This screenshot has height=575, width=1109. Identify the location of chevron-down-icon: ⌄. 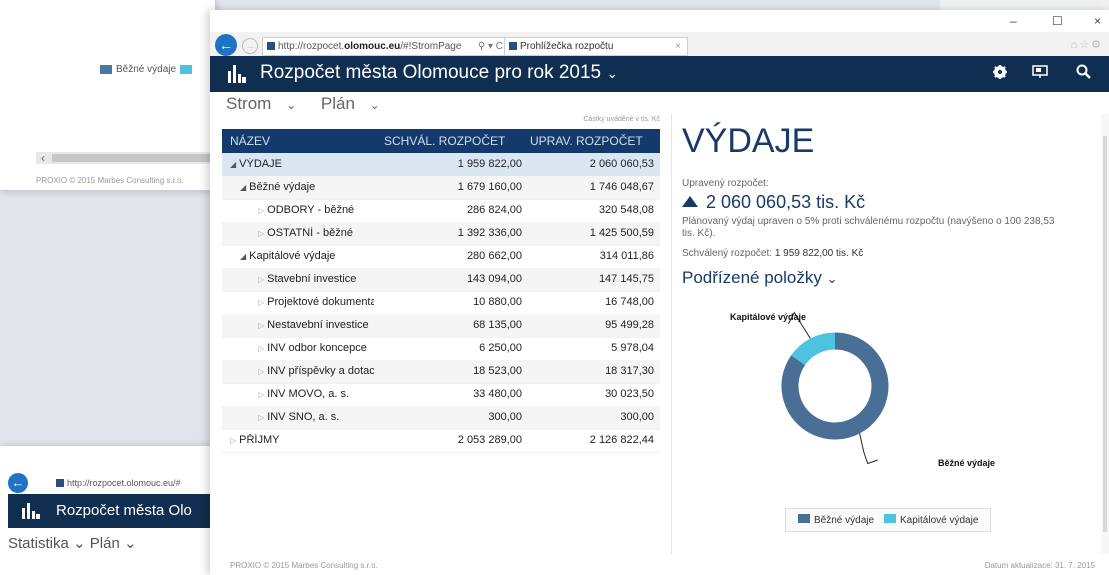
(291, 105).